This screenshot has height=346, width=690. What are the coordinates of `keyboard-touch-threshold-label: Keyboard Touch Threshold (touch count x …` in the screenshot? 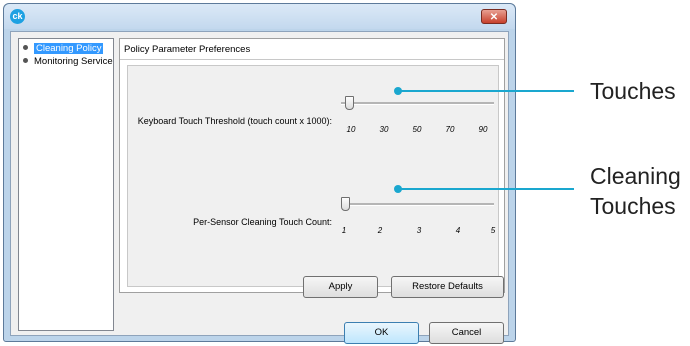 It's located at (234, 121).